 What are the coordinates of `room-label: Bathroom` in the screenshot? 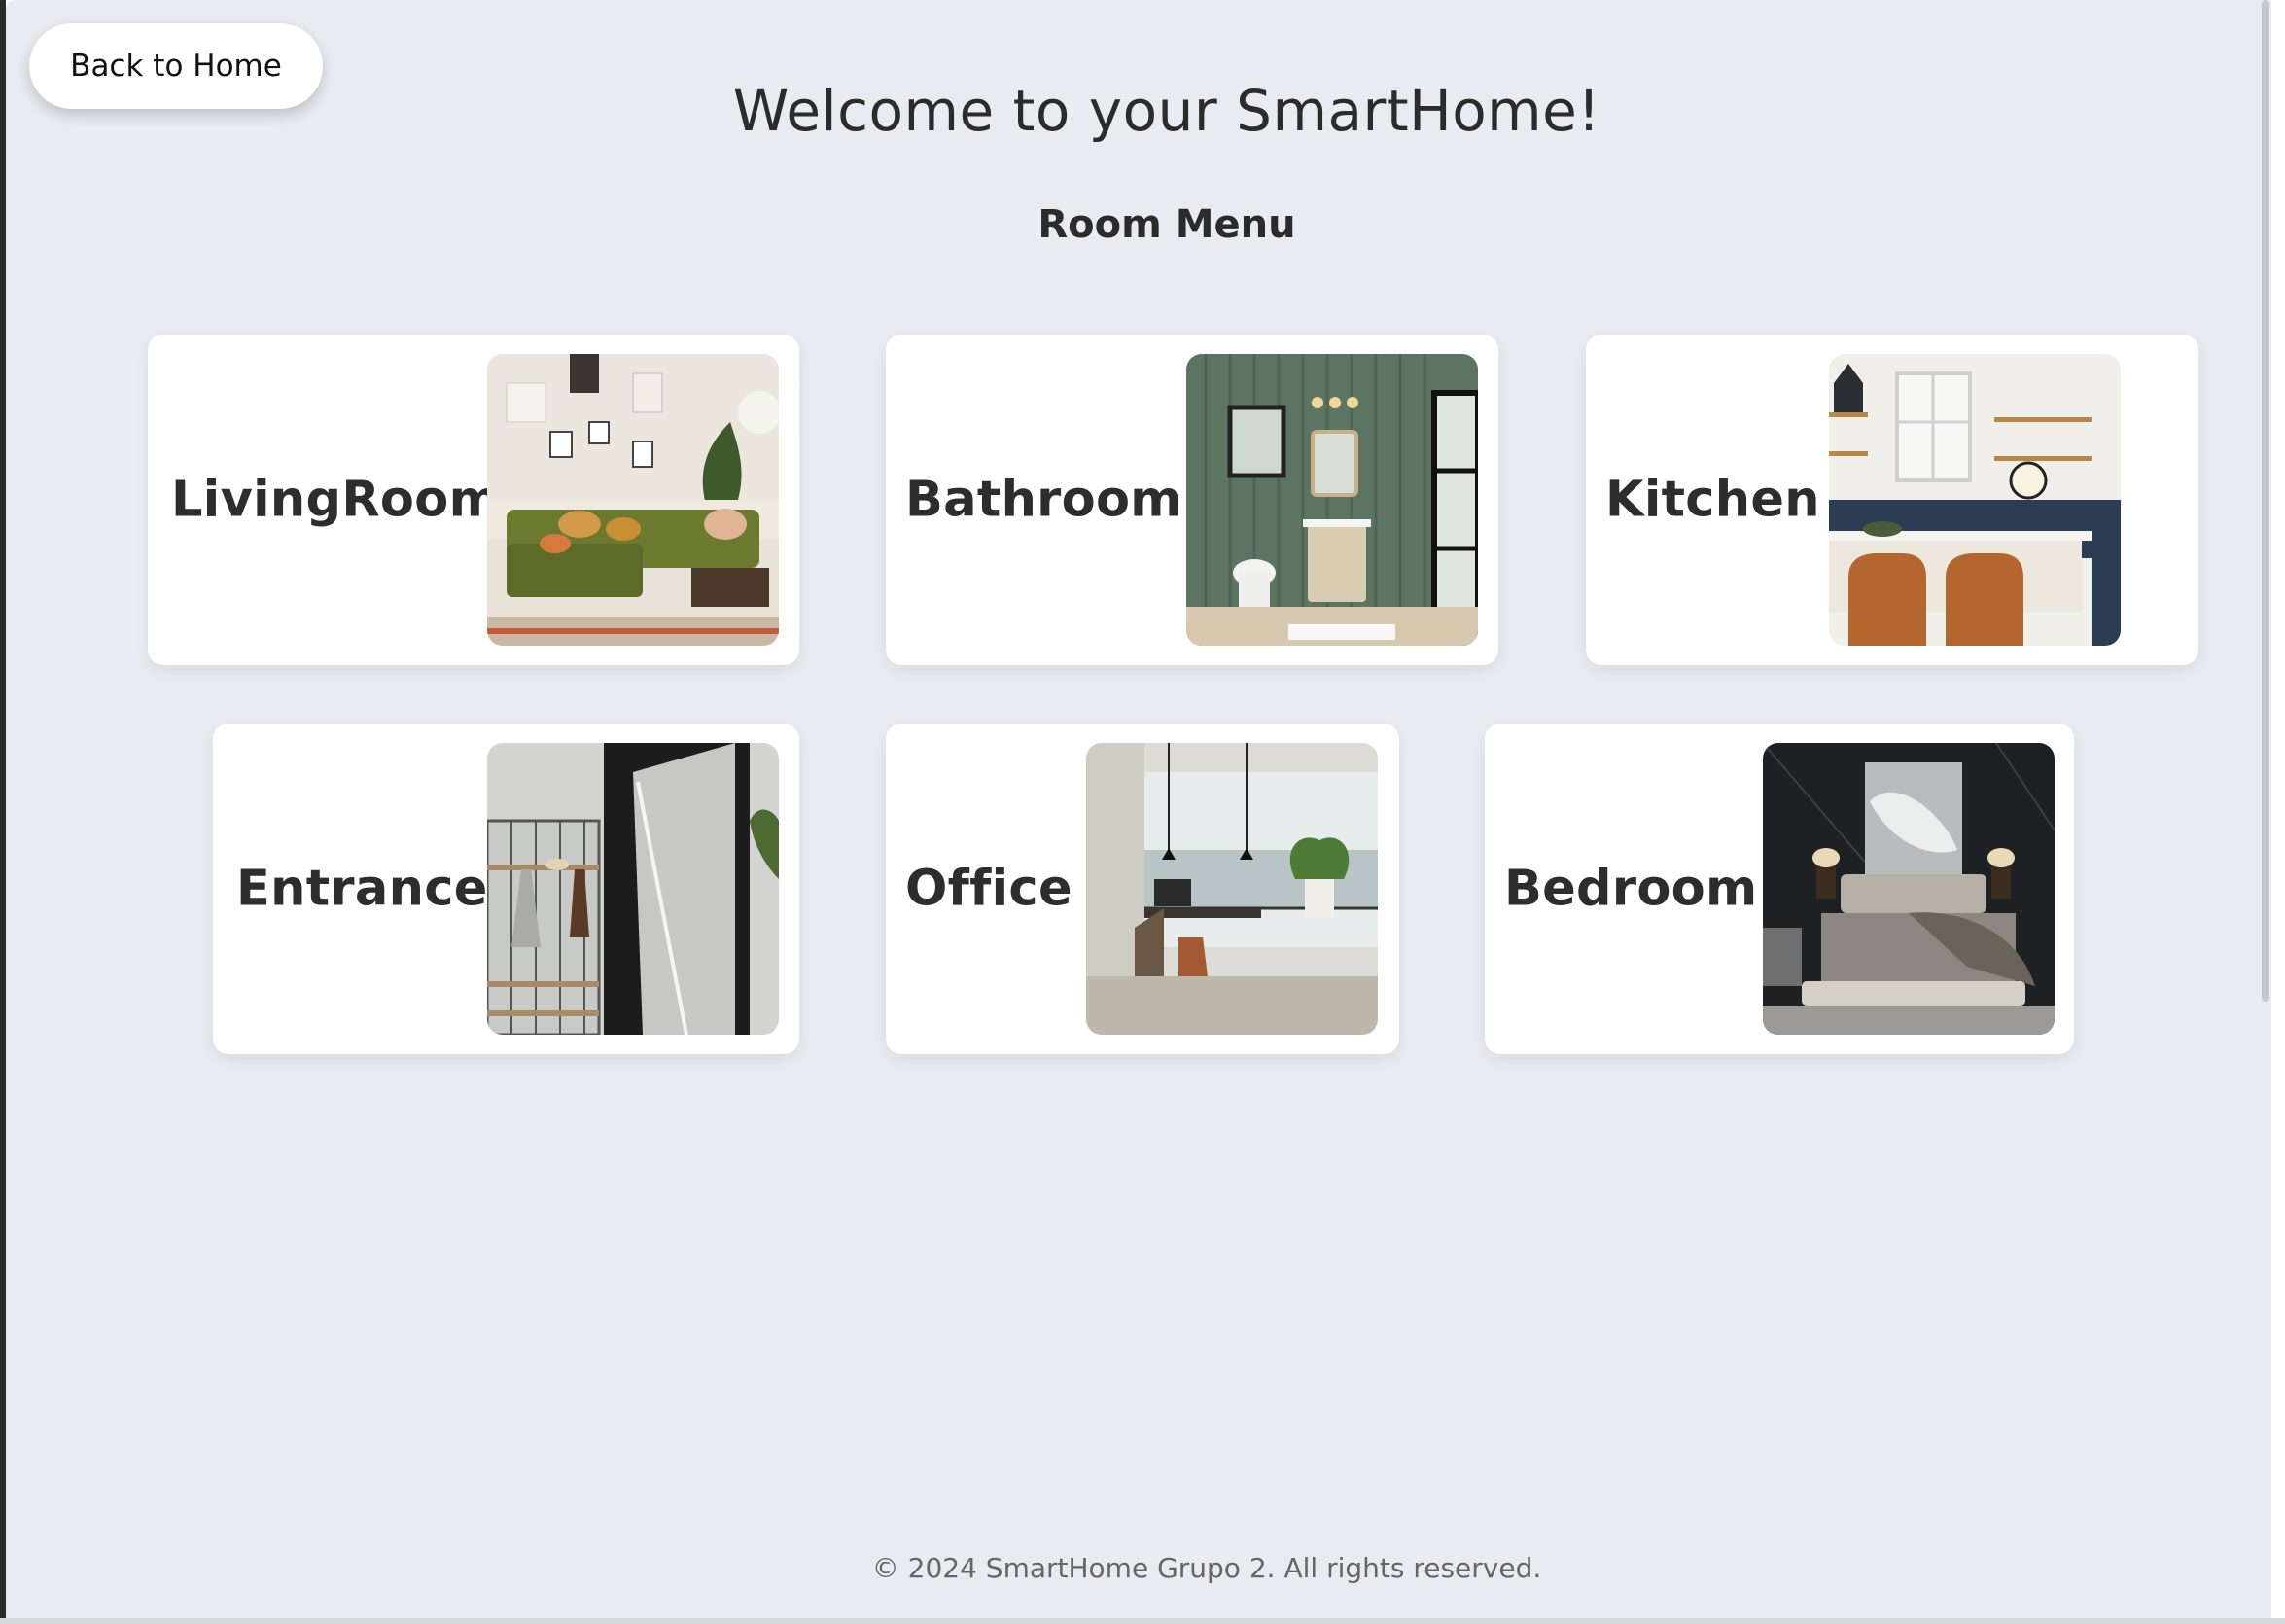 It's located at (1043, 500).